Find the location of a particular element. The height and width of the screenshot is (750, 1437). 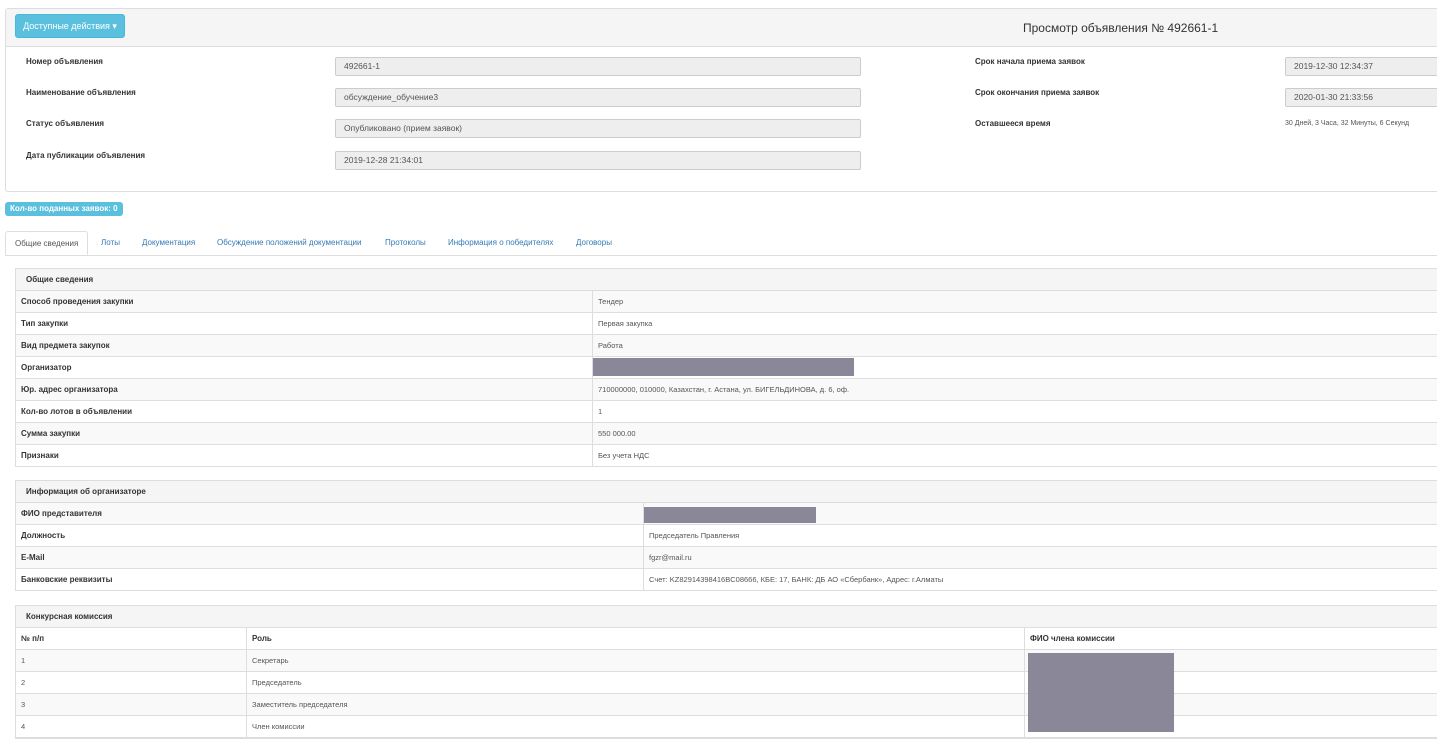

tab-documentation: Документация is located at coordinates (168, 243).